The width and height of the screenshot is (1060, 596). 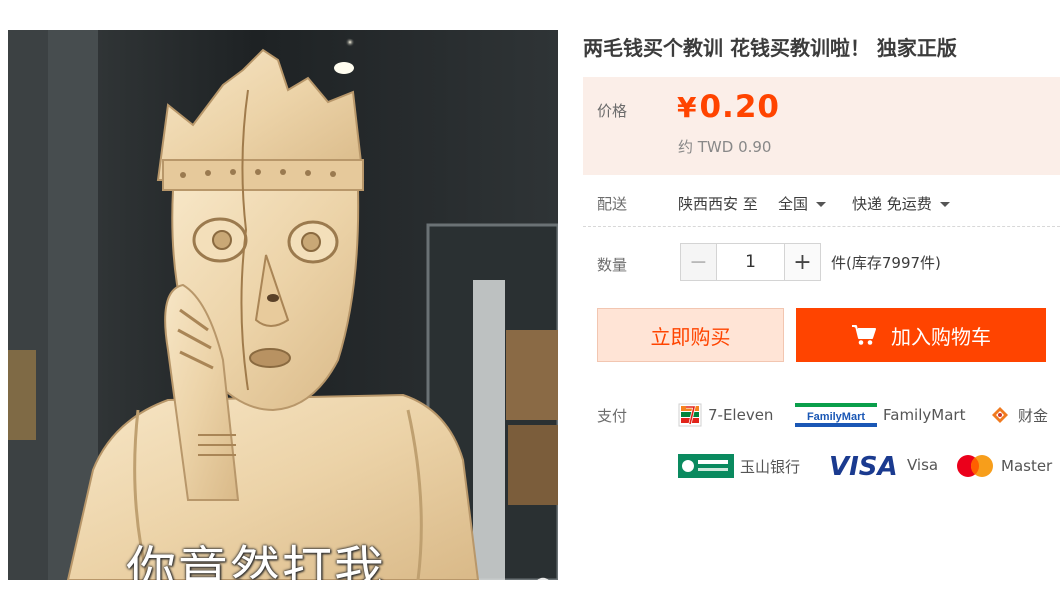 What do you see at coordinates (1033, 415) in the screenshot?
I see `payment-name: 财金` at bounding box center [1033, 415].